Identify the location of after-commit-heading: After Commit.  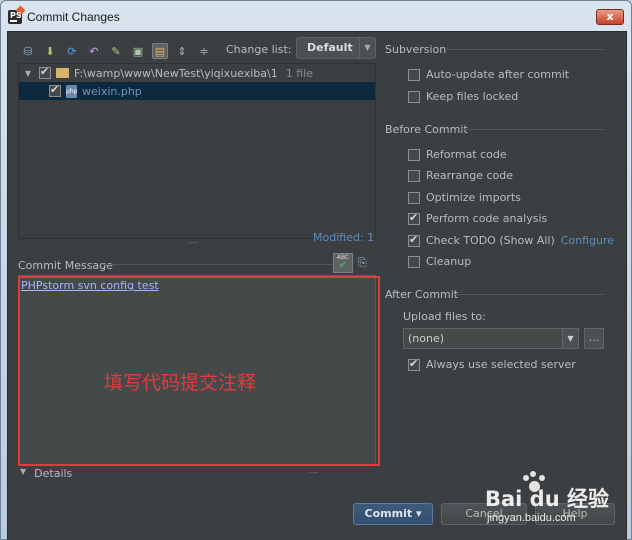
(422, 294).